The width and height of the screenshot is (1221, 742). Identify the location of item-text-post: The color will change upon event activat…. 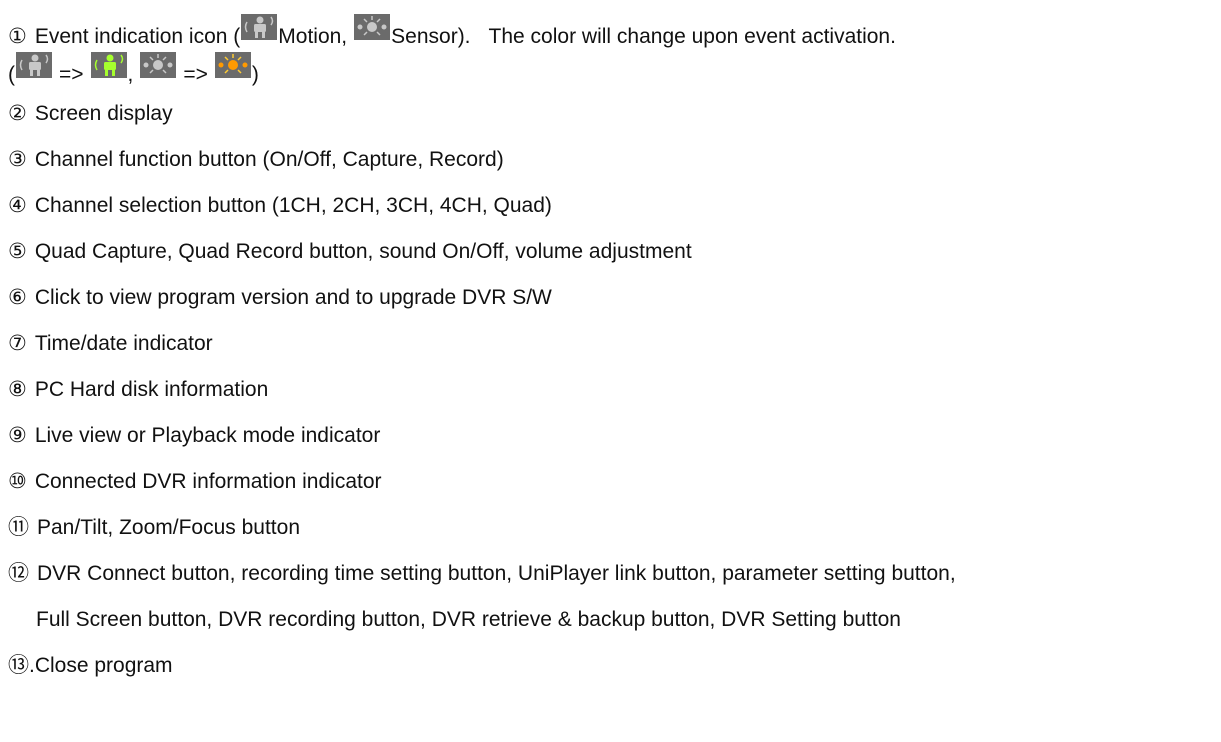
(692, 36).